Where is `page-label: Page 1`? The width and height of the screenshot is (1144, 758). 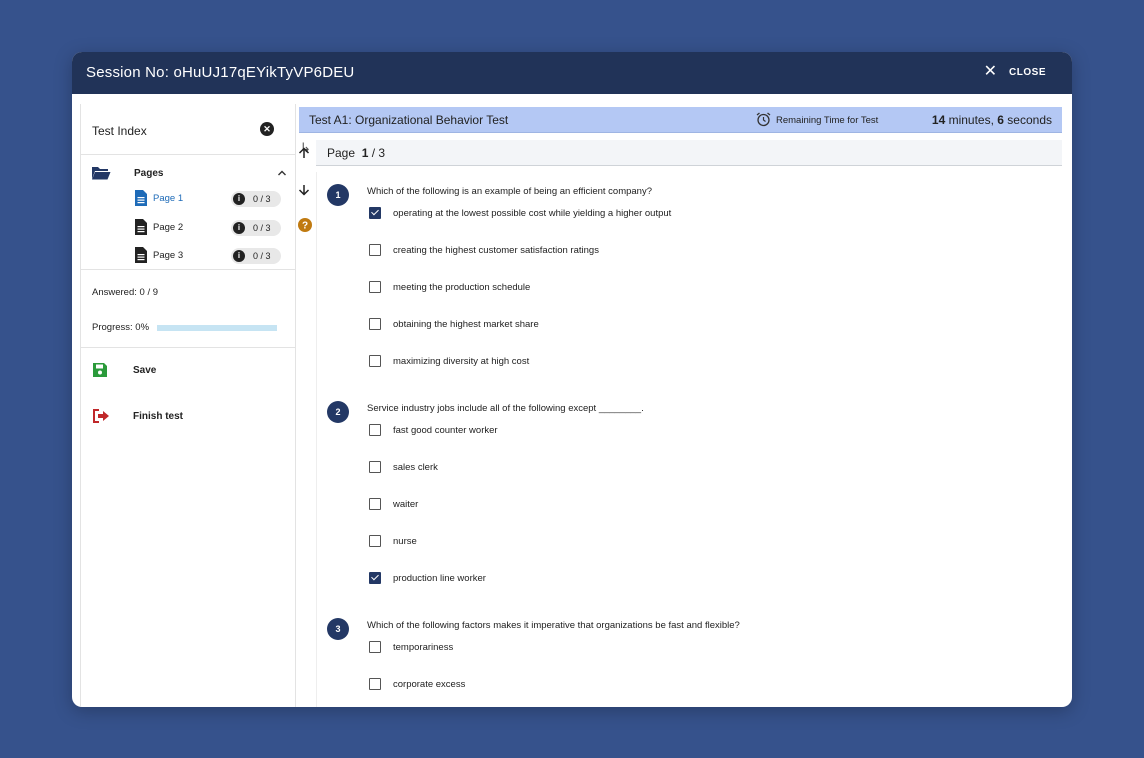
page-label: Page 1 is located at coordinates (168, 198).